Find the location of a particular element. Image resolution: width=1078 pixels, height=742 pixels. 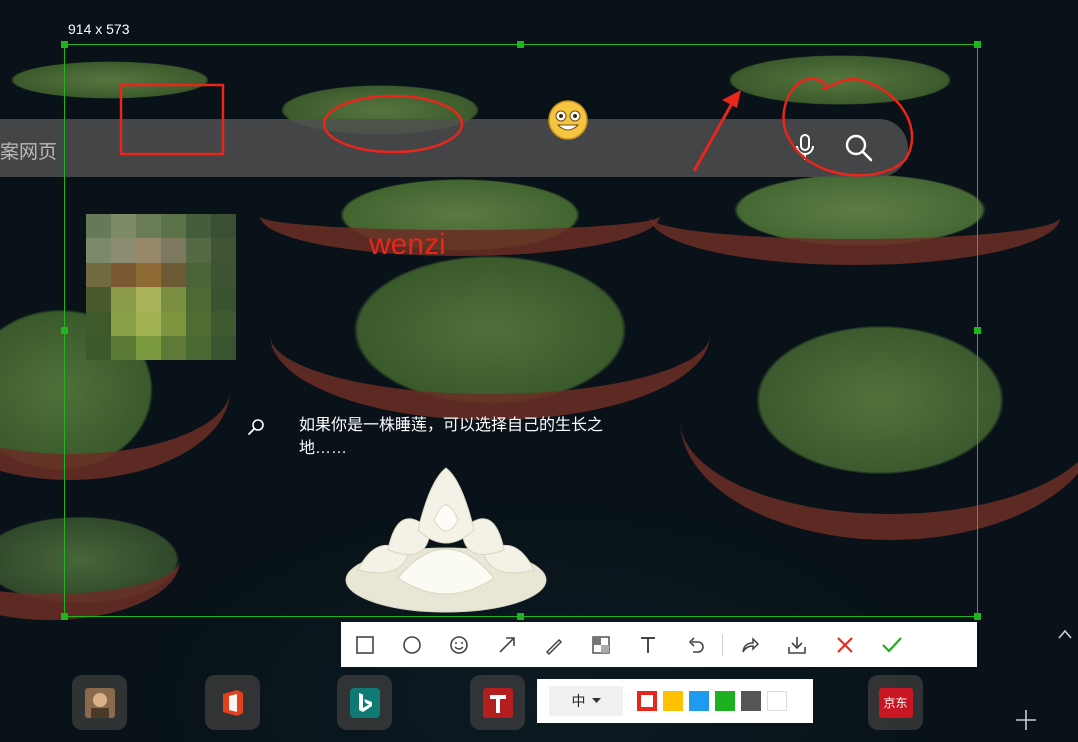

search-placeholder: 案网页 is located at coordinates (29, 152).